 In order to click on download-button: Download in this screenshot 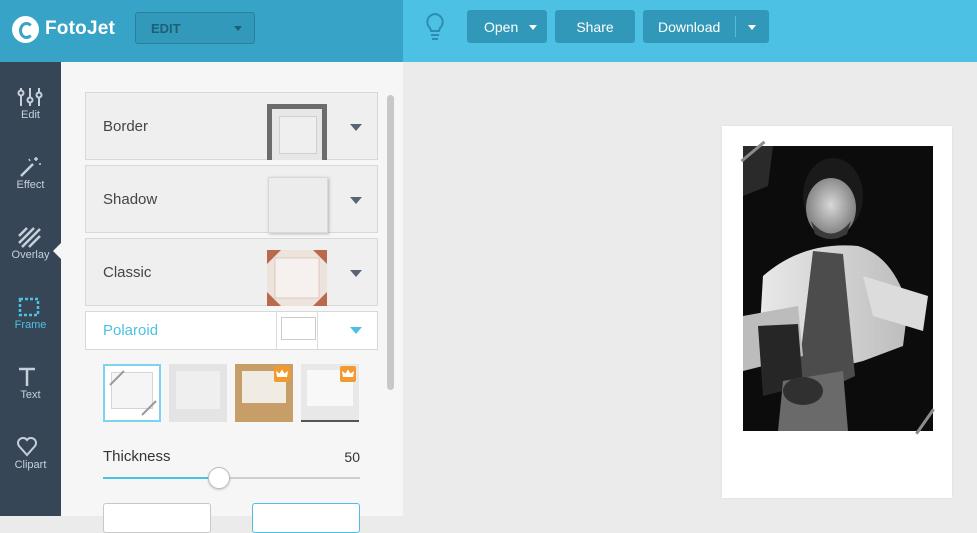, I will do `click(706, 26)`.